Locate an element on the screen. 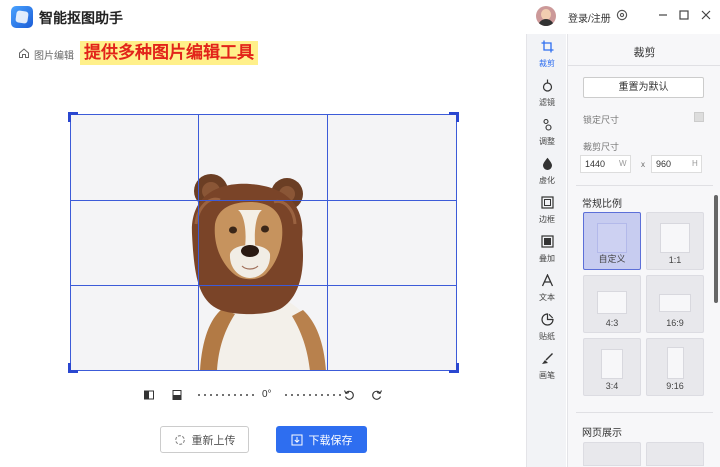 The image size is (720, 467). download-label: 下载保存 is located at coordinates (330, 440).